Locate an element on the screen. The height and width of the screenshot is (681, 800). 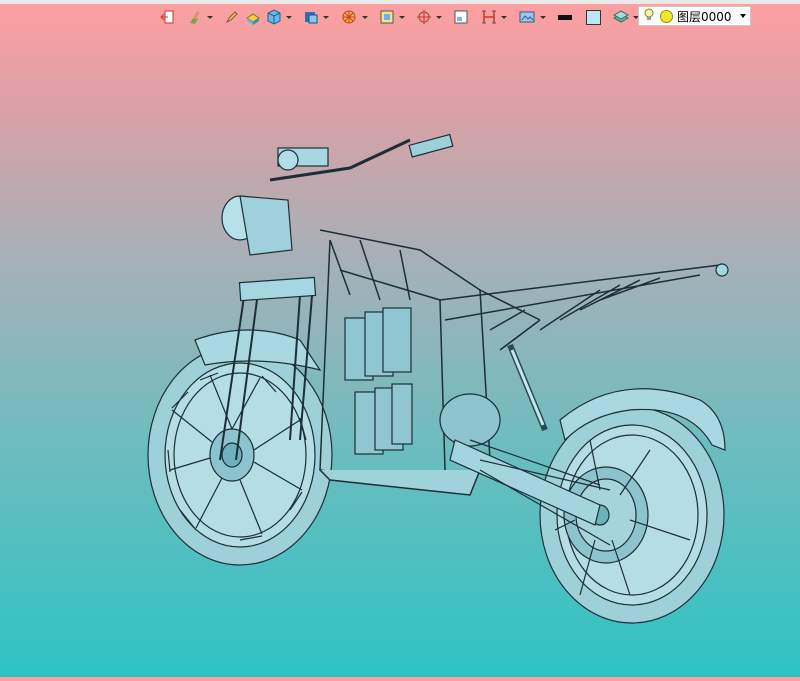
render-dropdown is located at coordinates (542, 17).